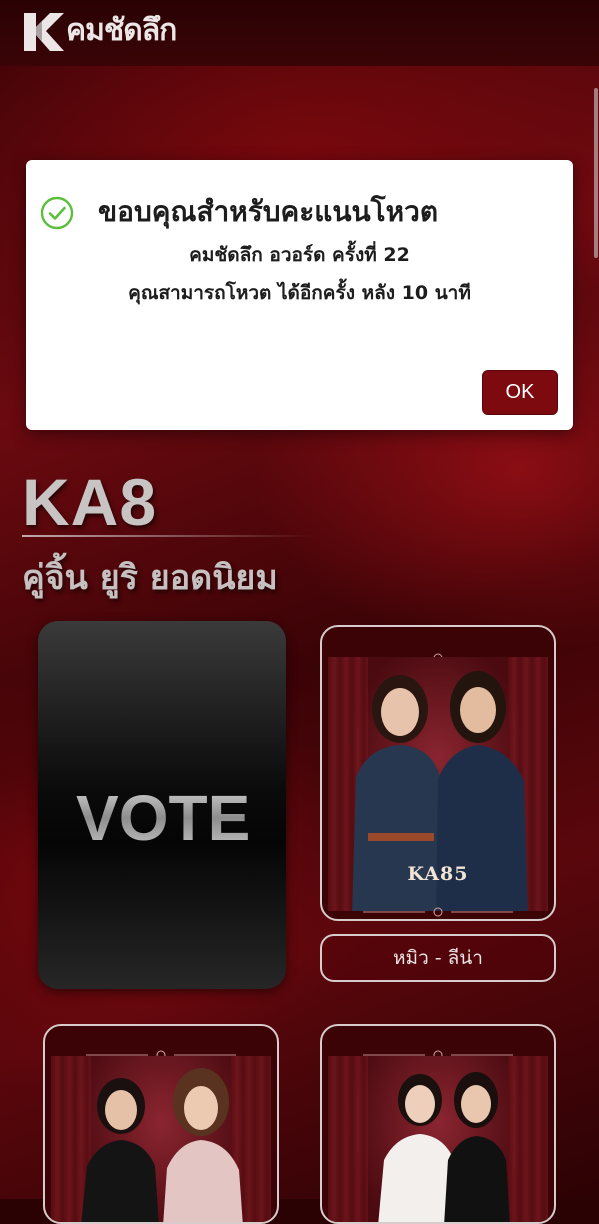 The width and height of the screenshot is (599, 1224). I want to click on divider, so click(167, 536).